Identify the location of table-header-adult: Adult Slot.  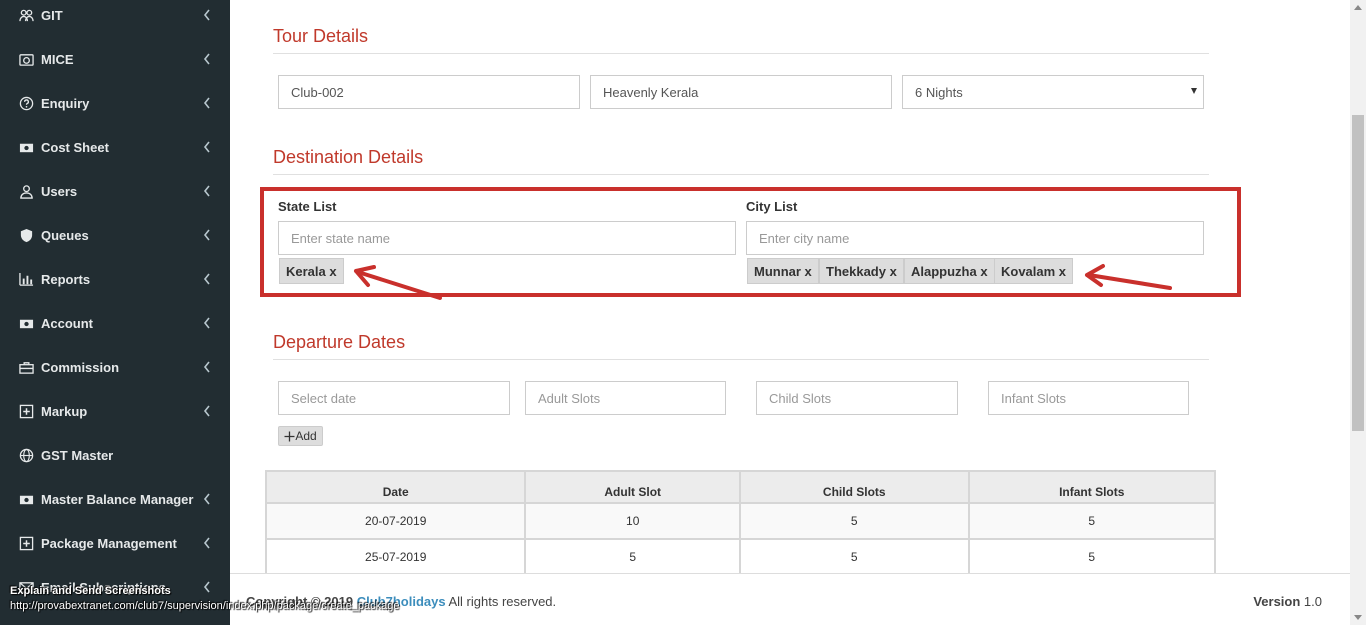
(632, 487).